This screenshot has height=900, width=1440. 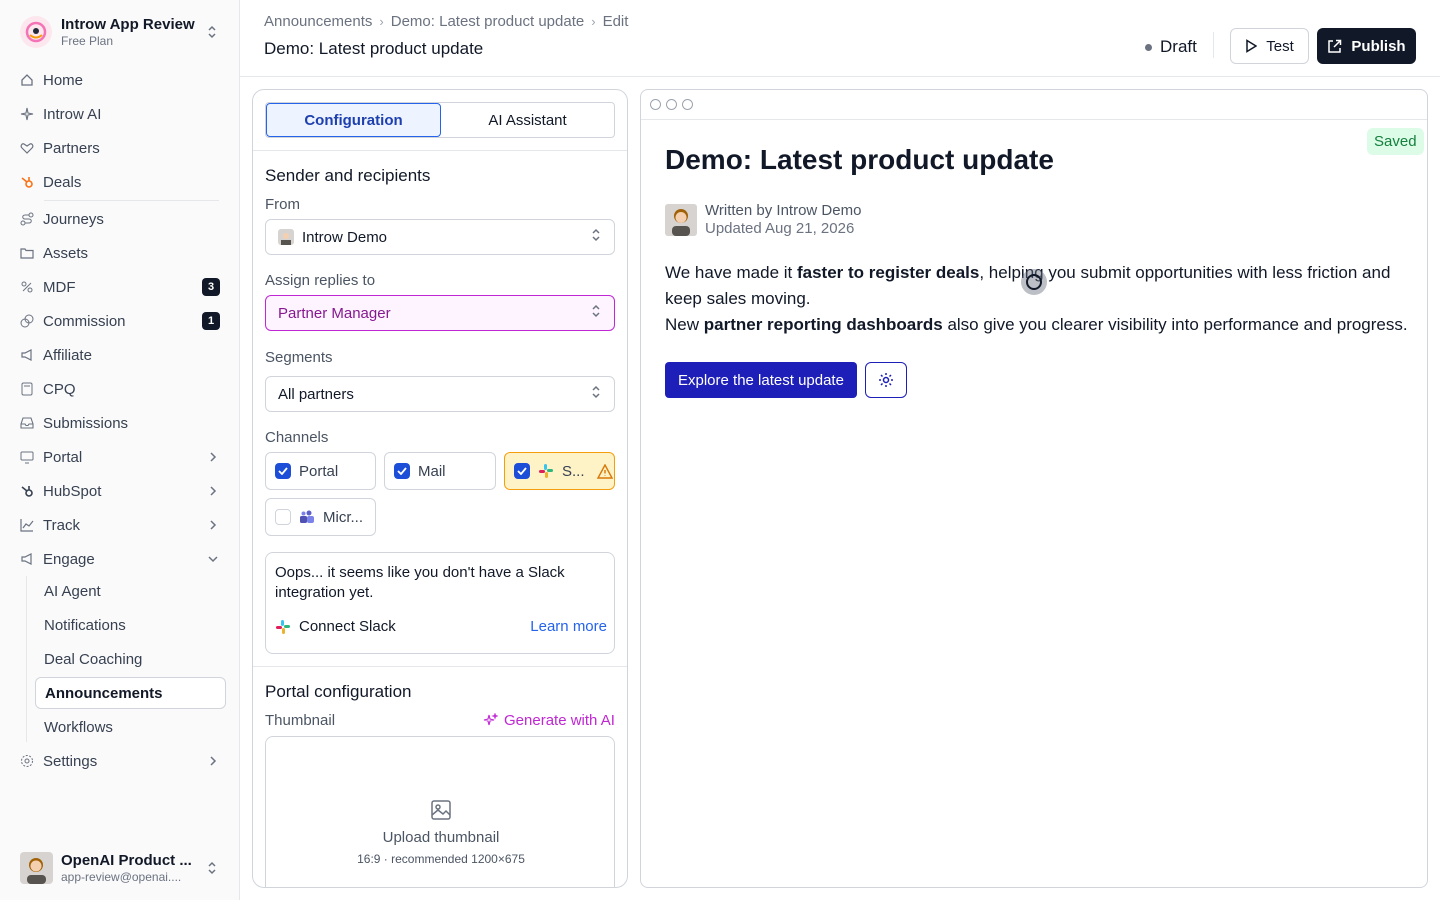 I want to click on sidebar-item-introw-ai: Introw AI, so click(x=120, y=114).